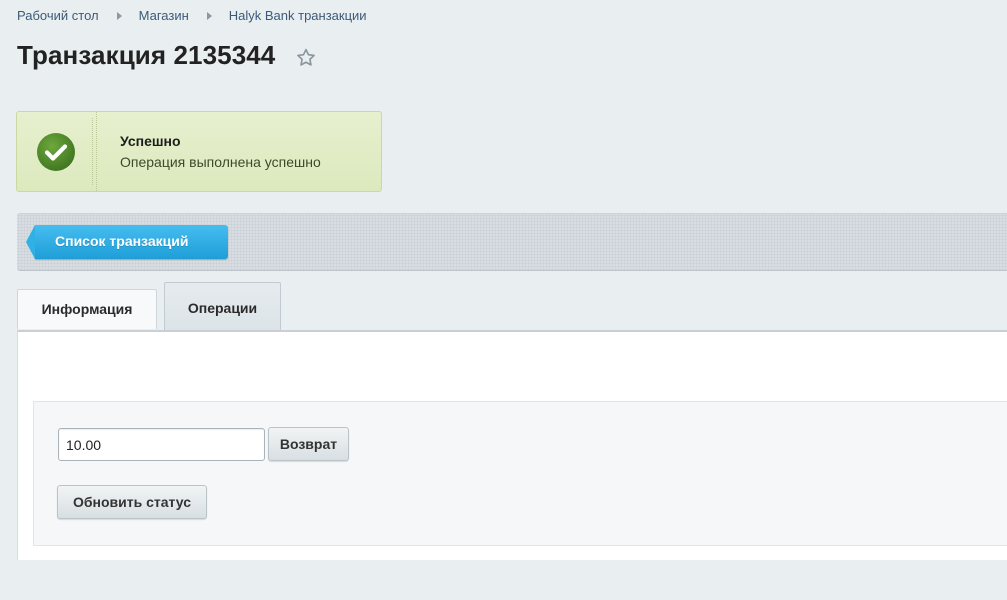 The width and height of the screenshot is (1007, 600). I want to click on context-toolbar: Список транзакций, so click(512, 242).